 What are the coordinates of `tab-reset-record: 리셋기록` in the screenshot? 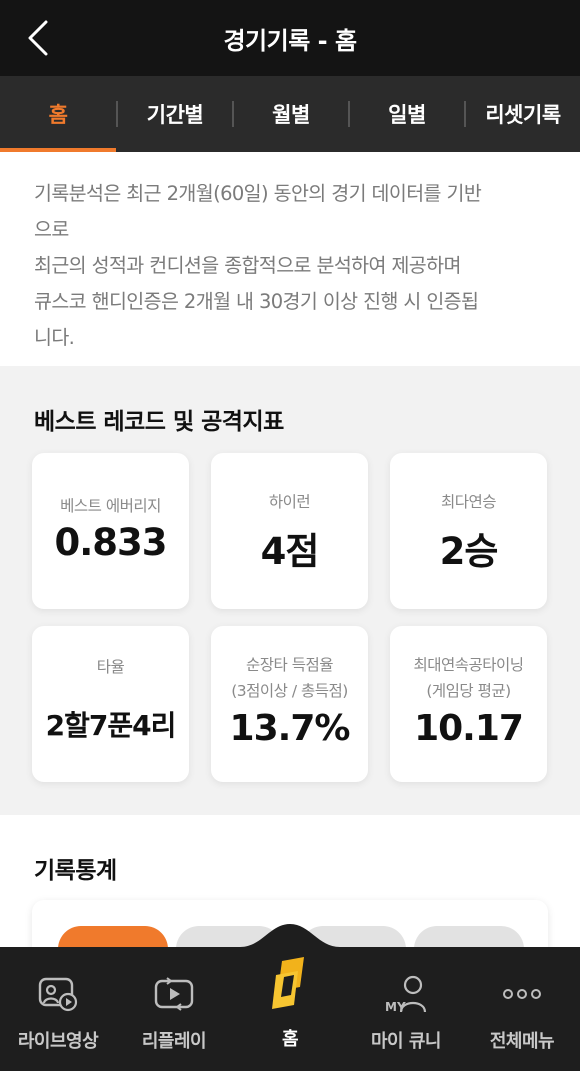 It's located at (523, 114).